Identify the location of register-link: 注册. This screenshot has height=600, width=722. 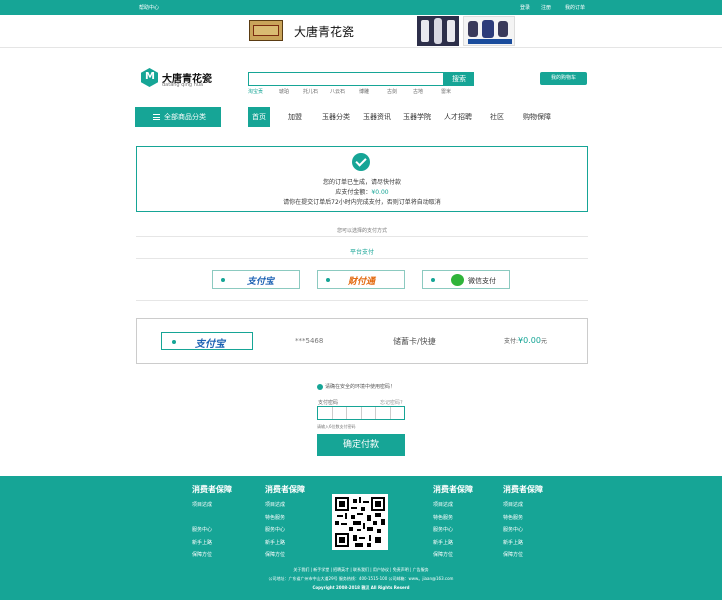
(546, 7).